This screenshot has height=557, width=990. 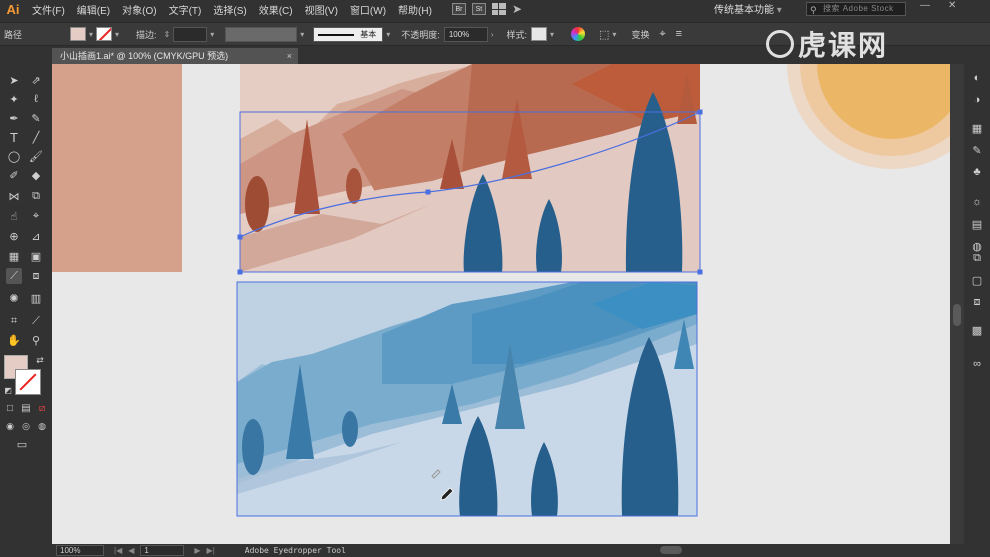 I want to click on menu-edit: 编辑(E), so click(x=93, y=9).